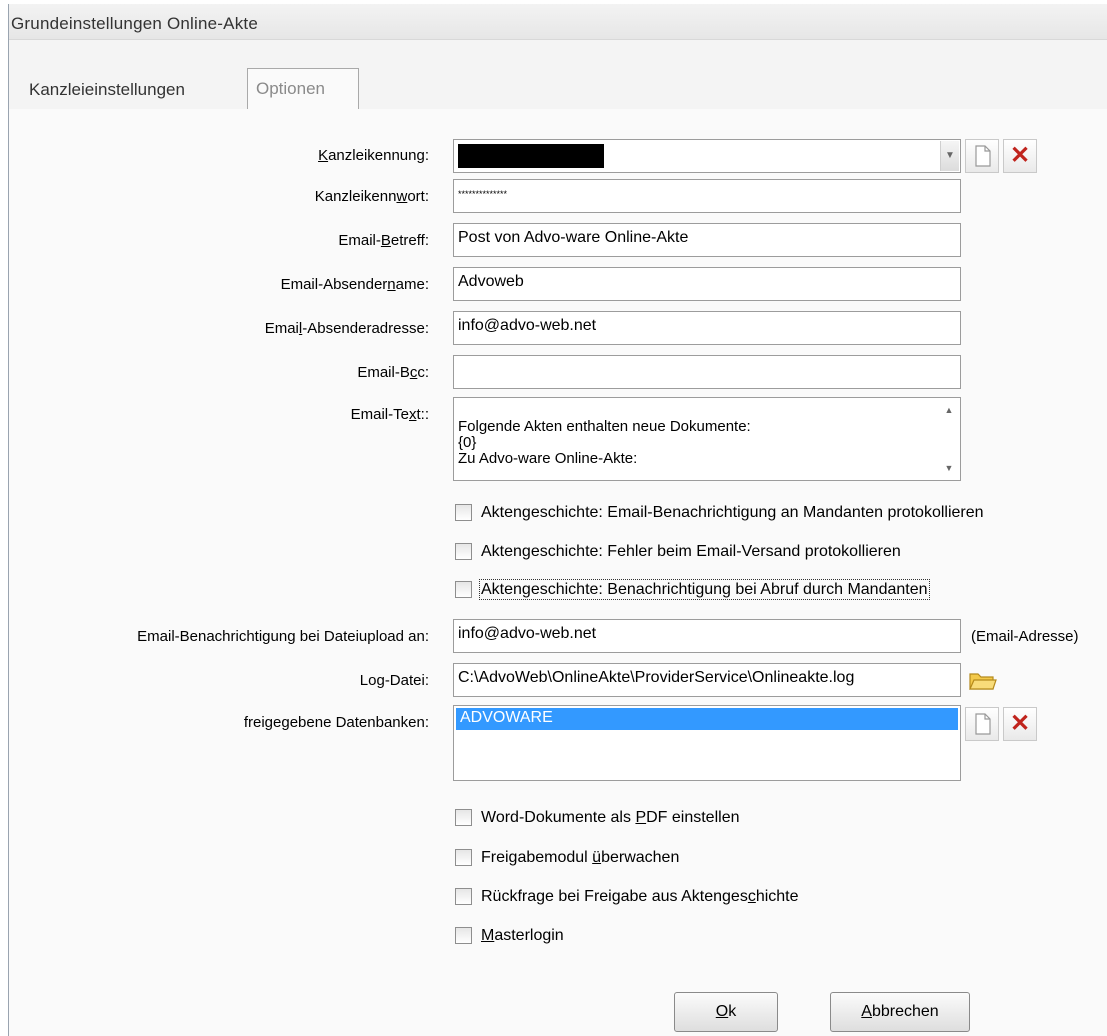 This screenshot has height=1036, width=1107. I want to click on ok-button: Ok, so click(726, 1012).